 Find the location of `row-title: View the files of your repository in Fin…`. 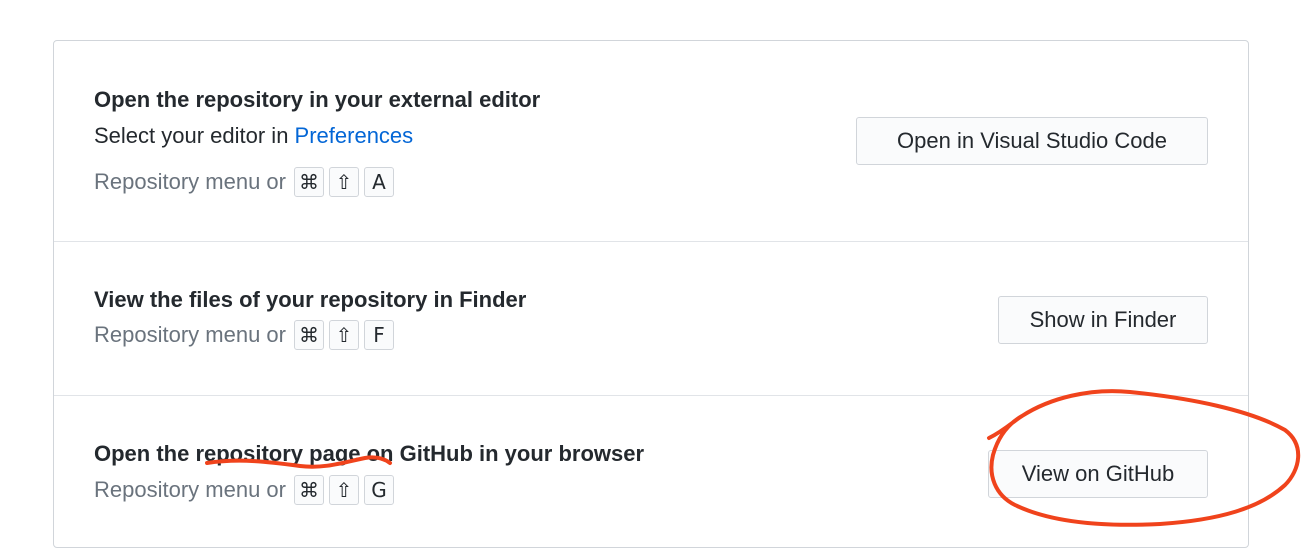

row-title: View the files of your repository in Fin… is located at coordinates (310, 299).